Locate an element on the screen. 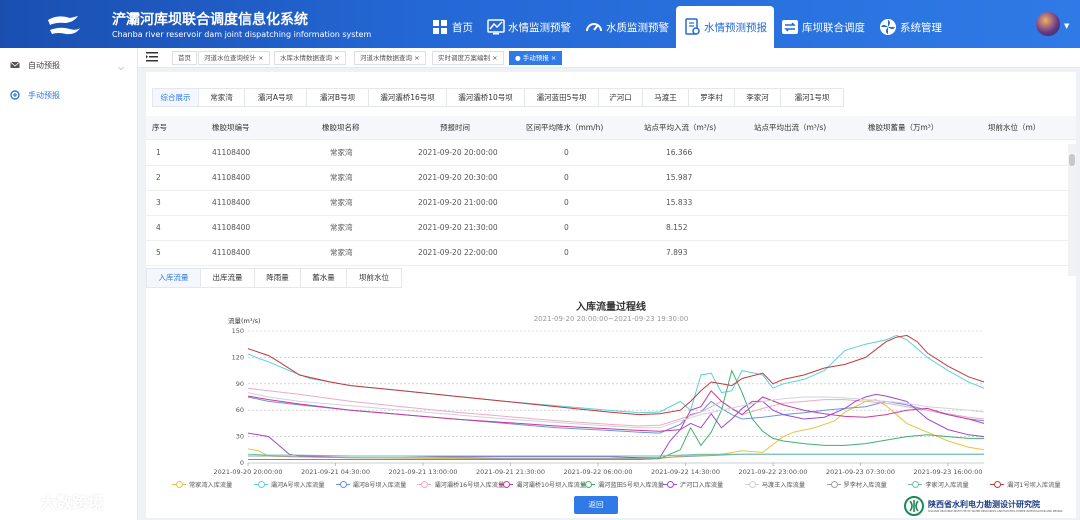 The height and width of the screenshot is (520, 1080). nav-forecast-label: 水情预测预报 is located at coordinates (735, 27).